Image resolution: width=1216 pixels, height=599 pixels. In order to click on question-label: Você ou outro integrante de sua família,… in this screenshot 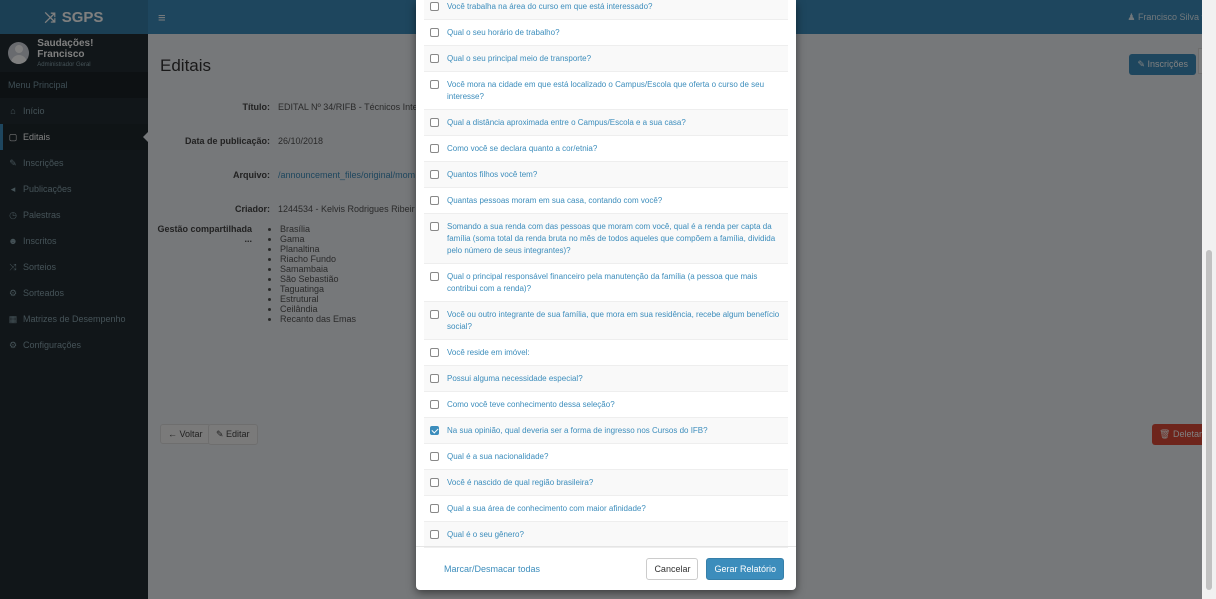, I will do `click(614, 321)`.